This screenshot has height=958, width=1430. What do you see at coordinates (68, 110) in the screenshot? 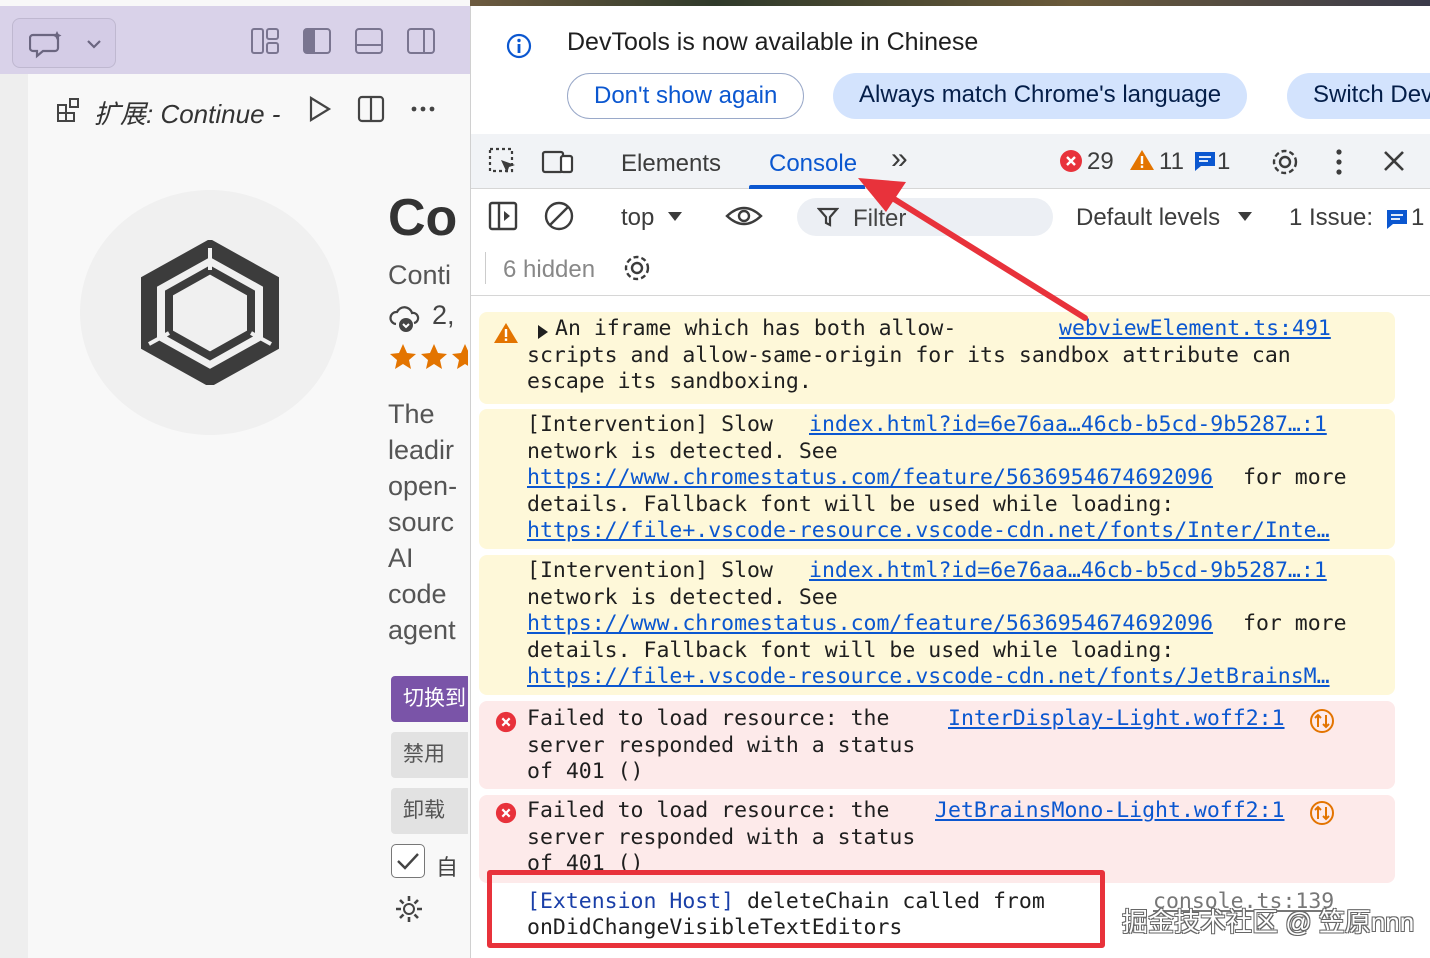
I see `extensions-icon` at bounding box center [68, 110].